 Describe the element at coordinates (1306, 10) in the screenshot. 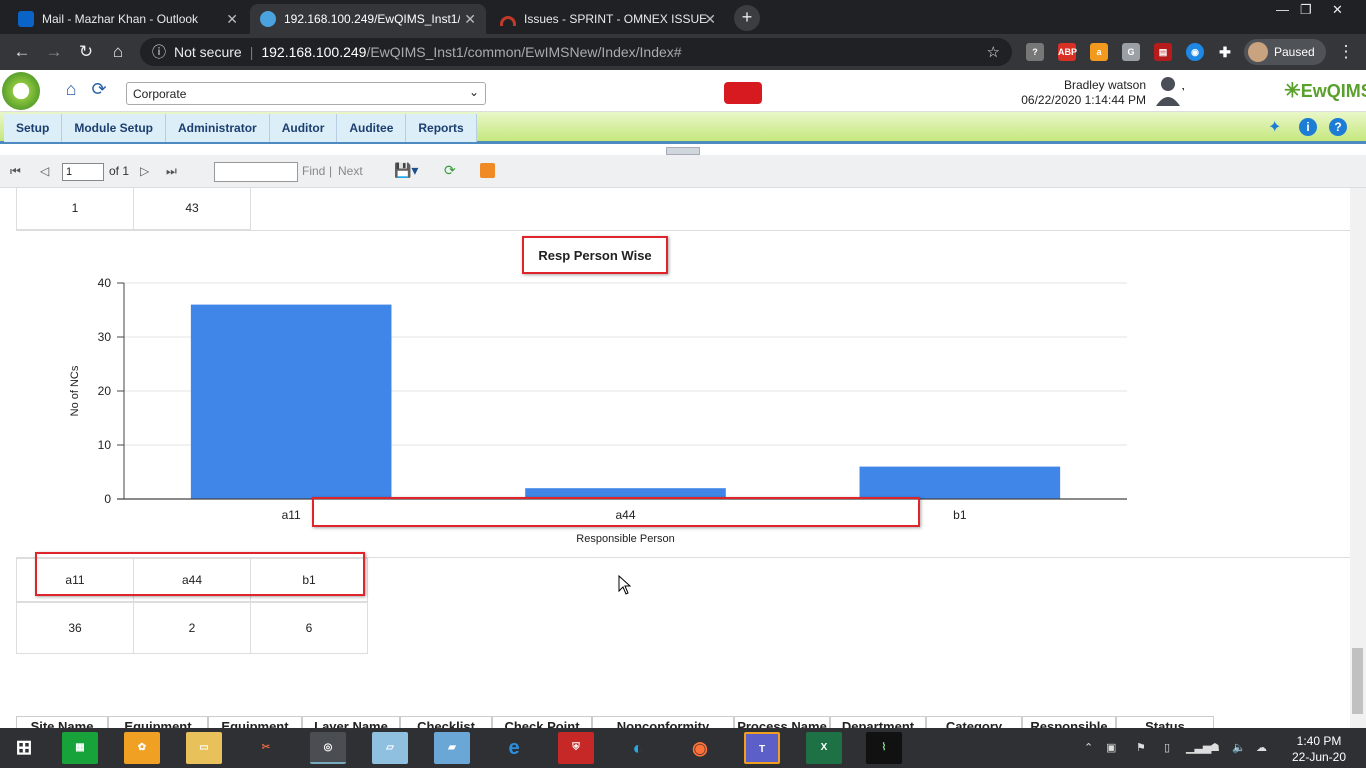

I see `restore-icon: ❐` at that location.